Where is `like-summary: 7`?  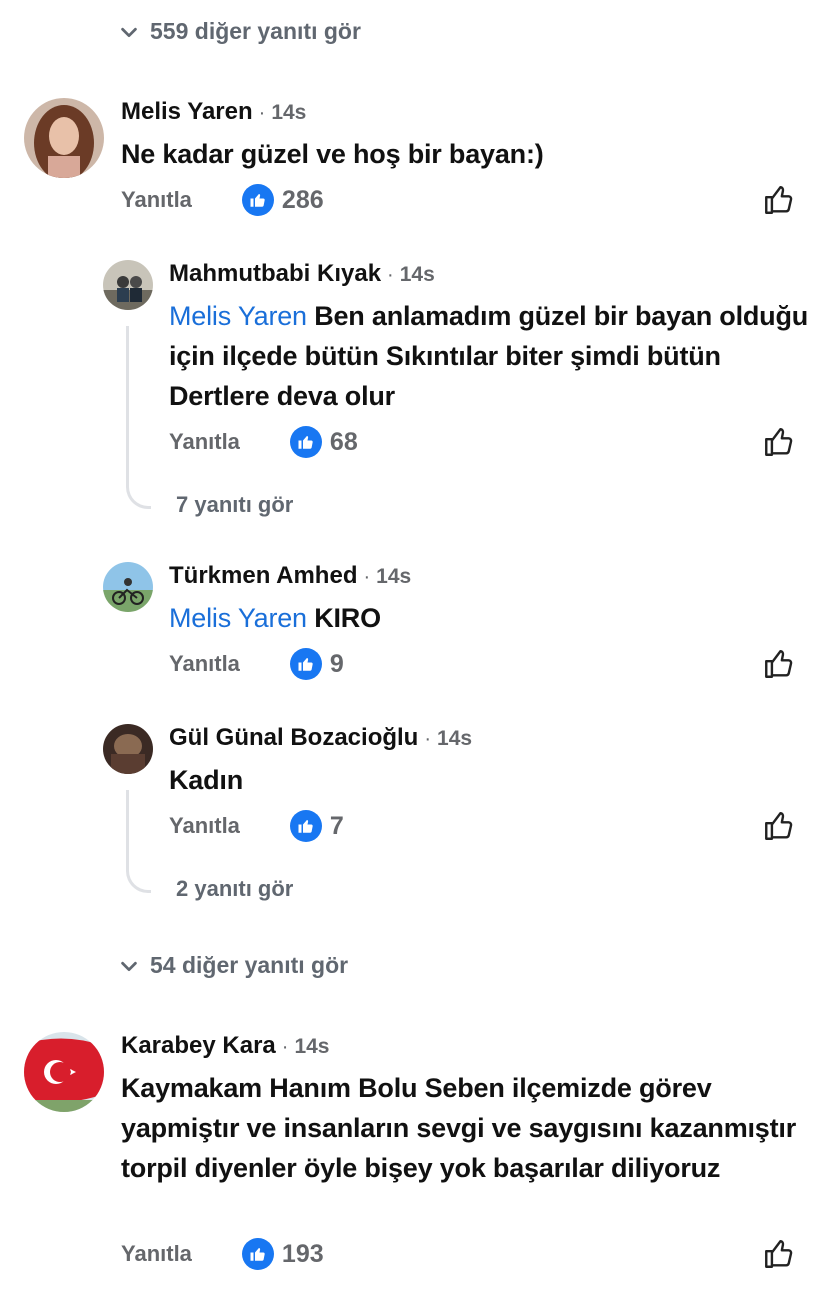 like-summary: 7 is located at coordinates (316, 826).